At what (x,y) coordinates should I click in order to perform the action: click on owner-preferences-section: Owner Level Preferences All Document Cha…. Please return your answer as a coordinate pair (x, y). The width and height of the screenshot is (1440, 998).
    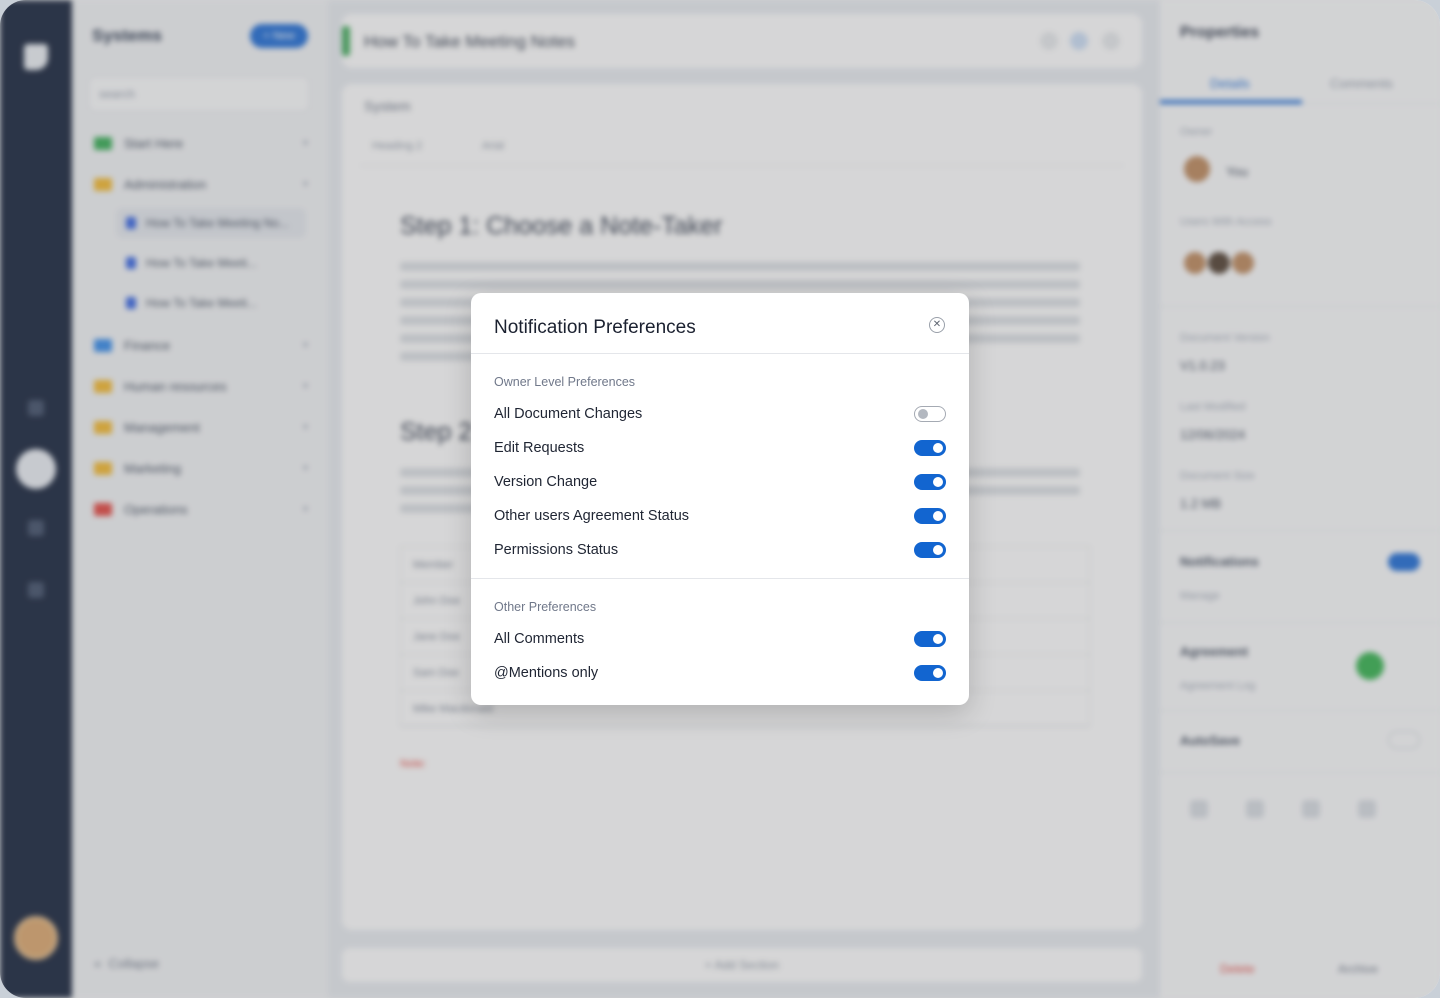
    Looking at the image, I should click on (720, 466).